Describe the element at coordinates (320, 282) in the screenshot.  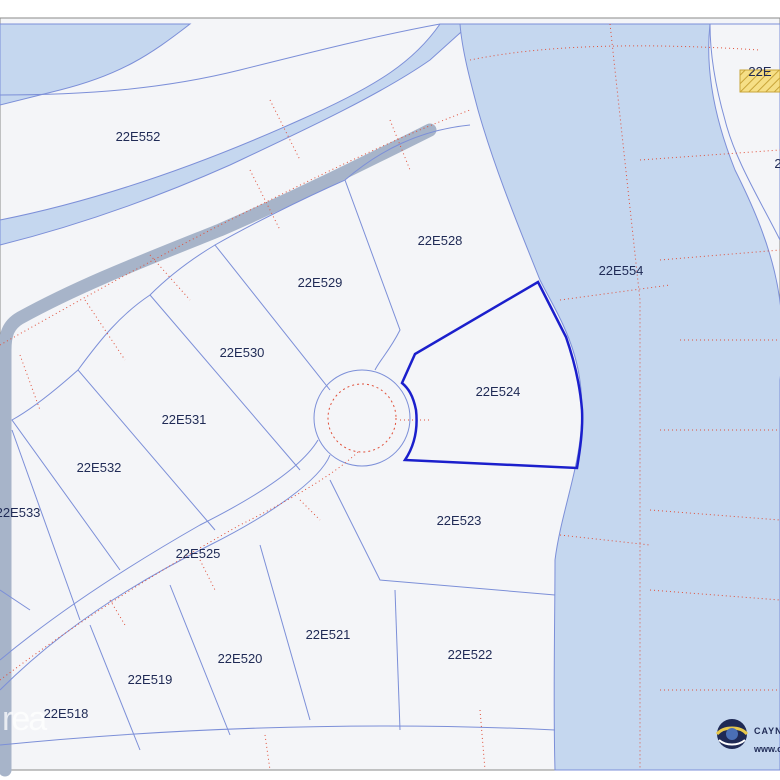
I see `parcel-label-22E529: 22E529` at that location.